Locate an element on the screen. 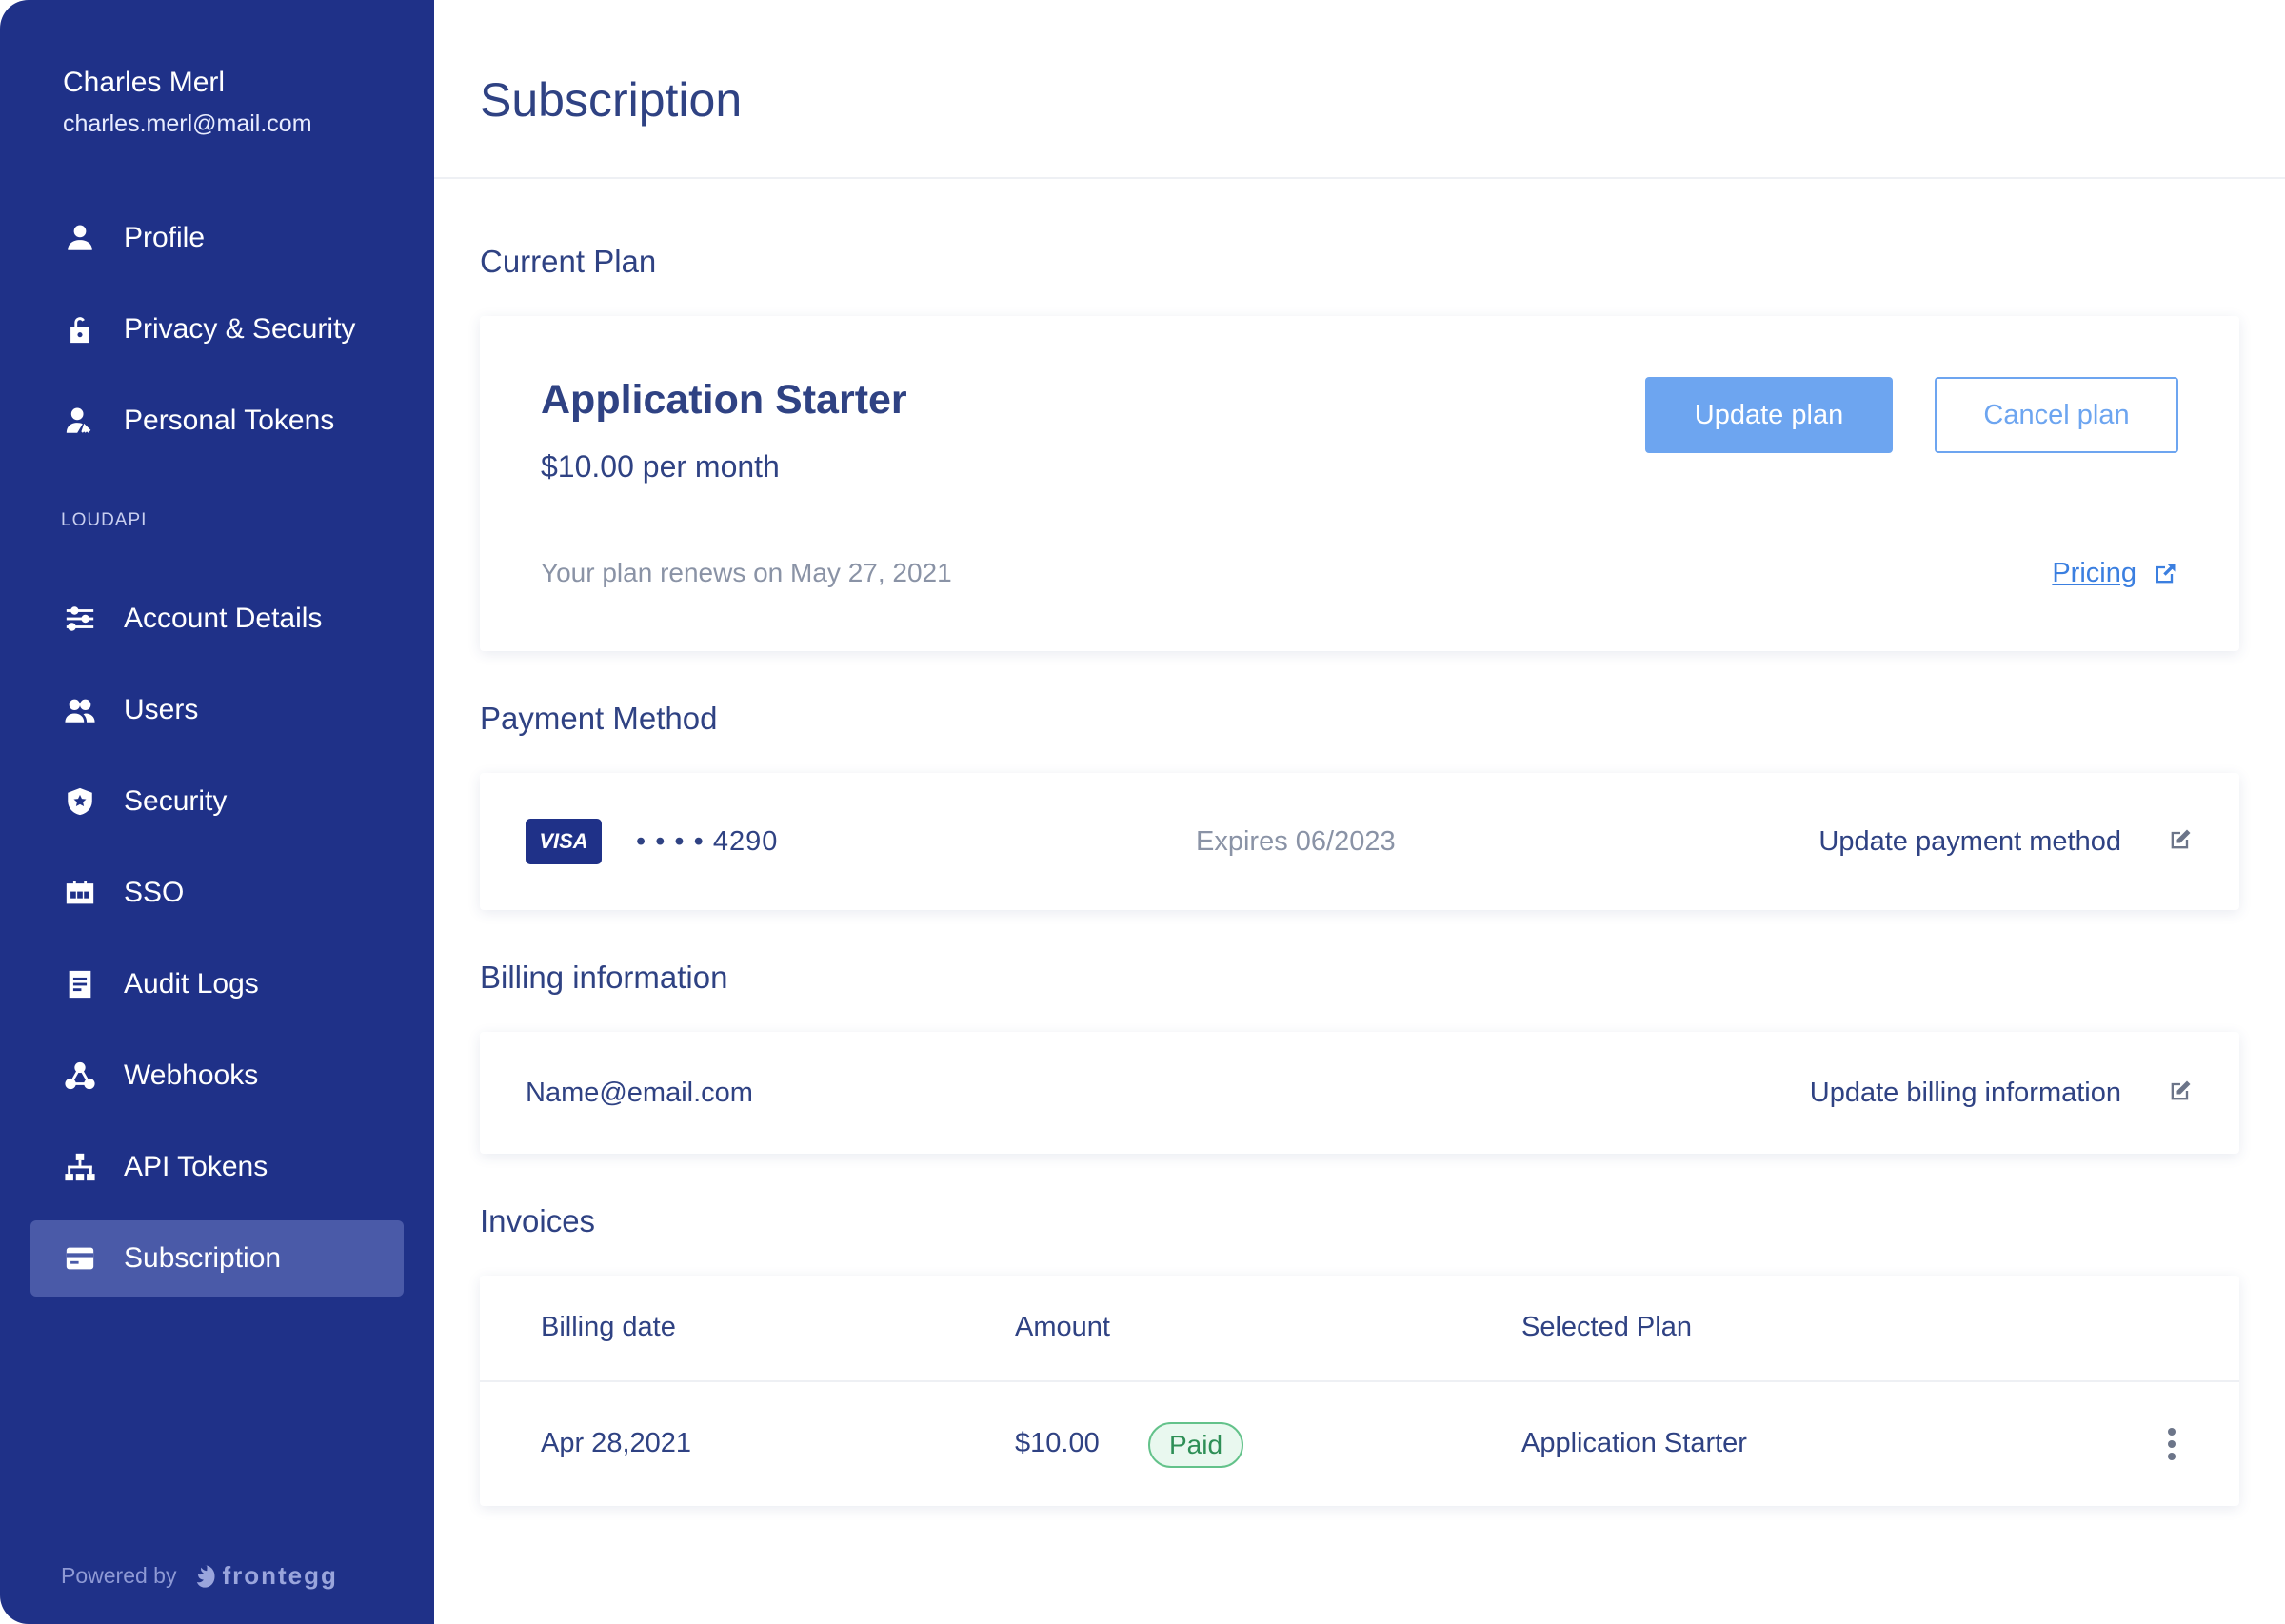 This screenshot has height=1624, width=2285. billing-information-title: Billing information is located at coordinates (604, 977).